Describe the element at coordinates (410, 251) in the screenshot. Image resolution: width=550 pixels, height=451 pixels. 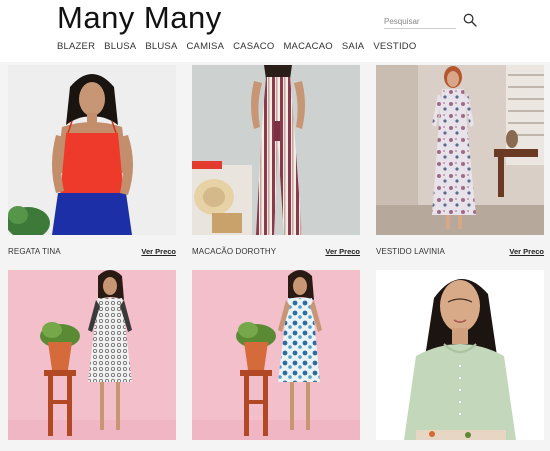
I see `product-name: VESTIDO LAVINIA` at that location.